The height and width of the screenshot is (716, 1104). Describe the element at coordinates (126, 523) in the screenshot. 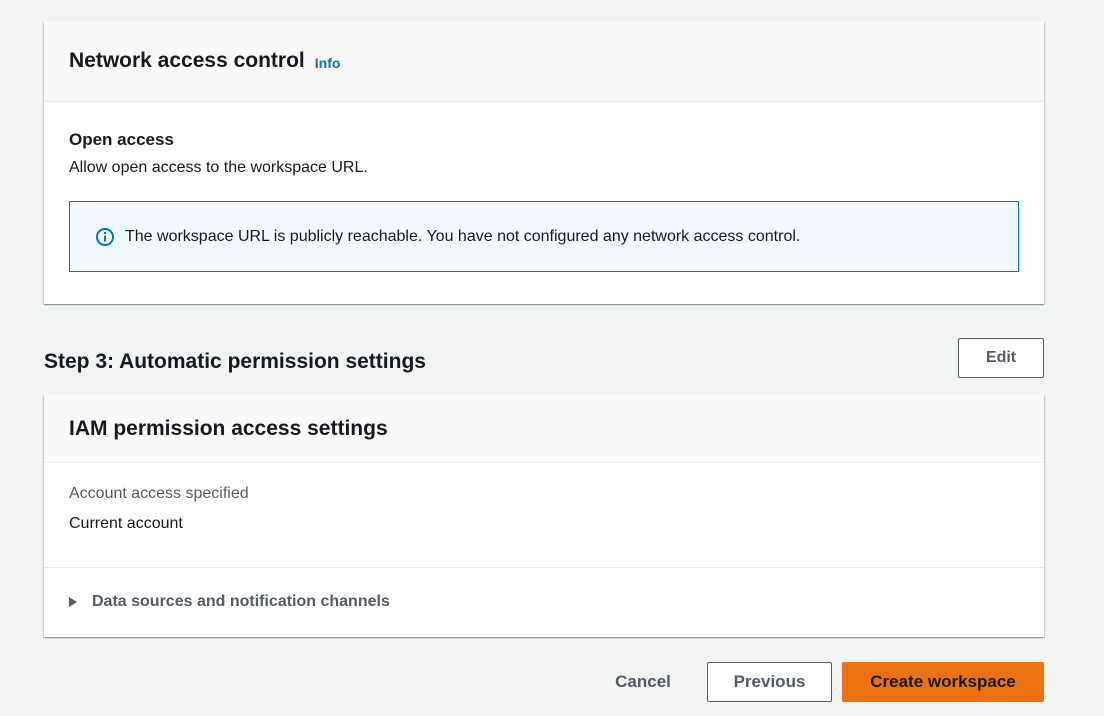

I see `account-access-value: Current account` at that location.